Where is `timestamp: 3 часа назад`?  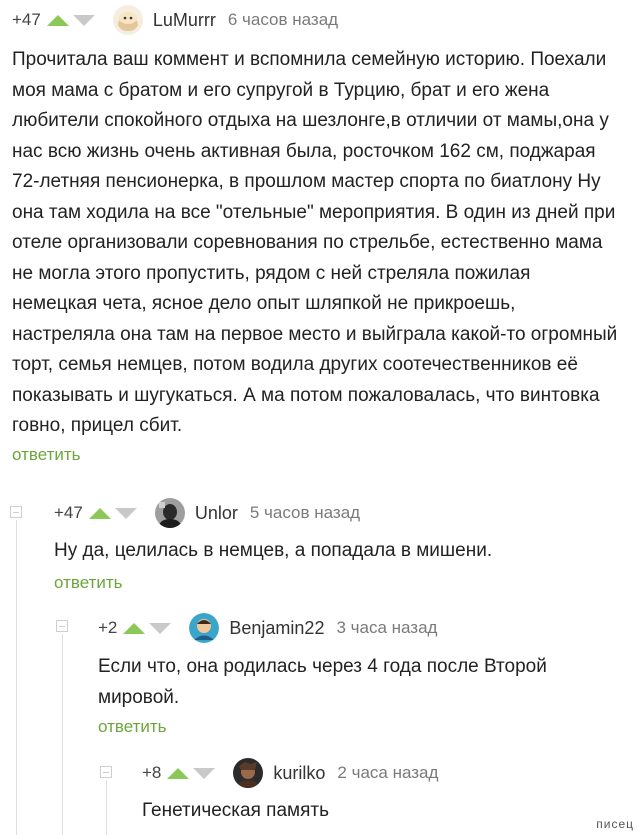
timestamp: 3 часа назад is located at coordinates (387, 627).